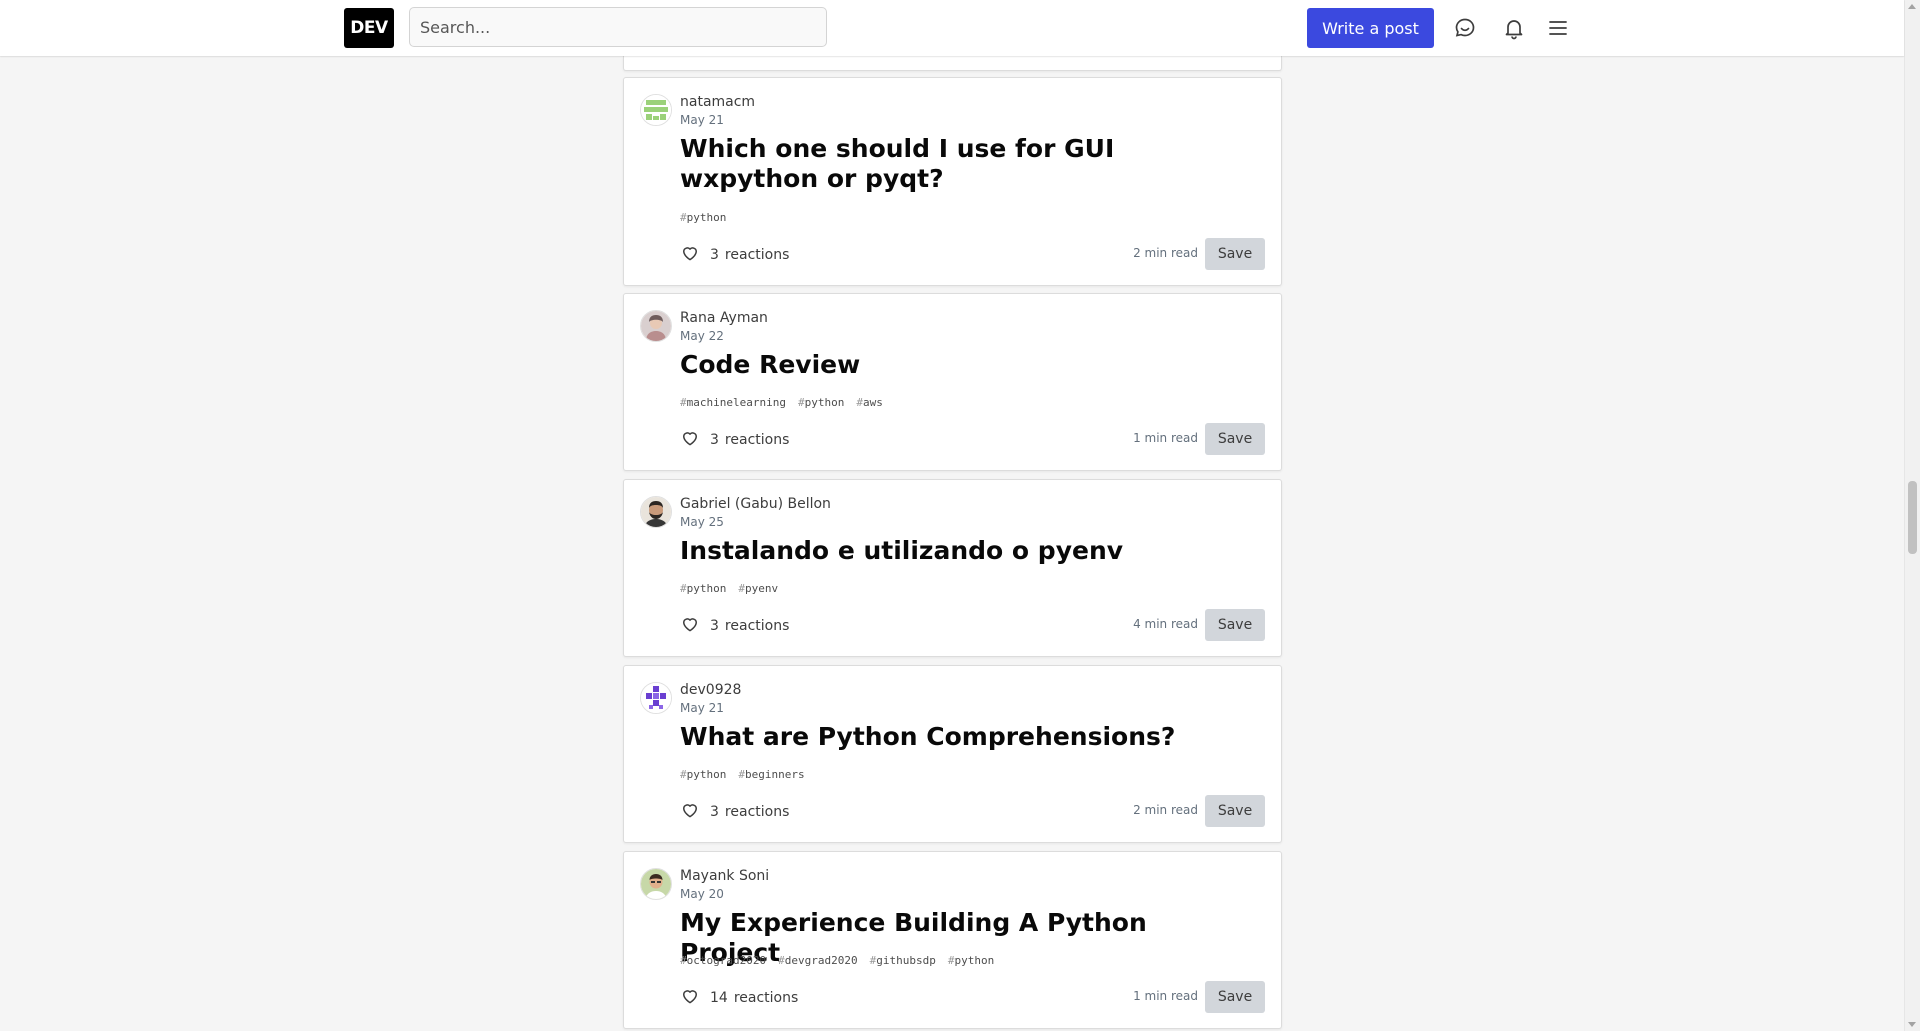  I want to click on tag-list: #python #pyenv, so click(729, 588).